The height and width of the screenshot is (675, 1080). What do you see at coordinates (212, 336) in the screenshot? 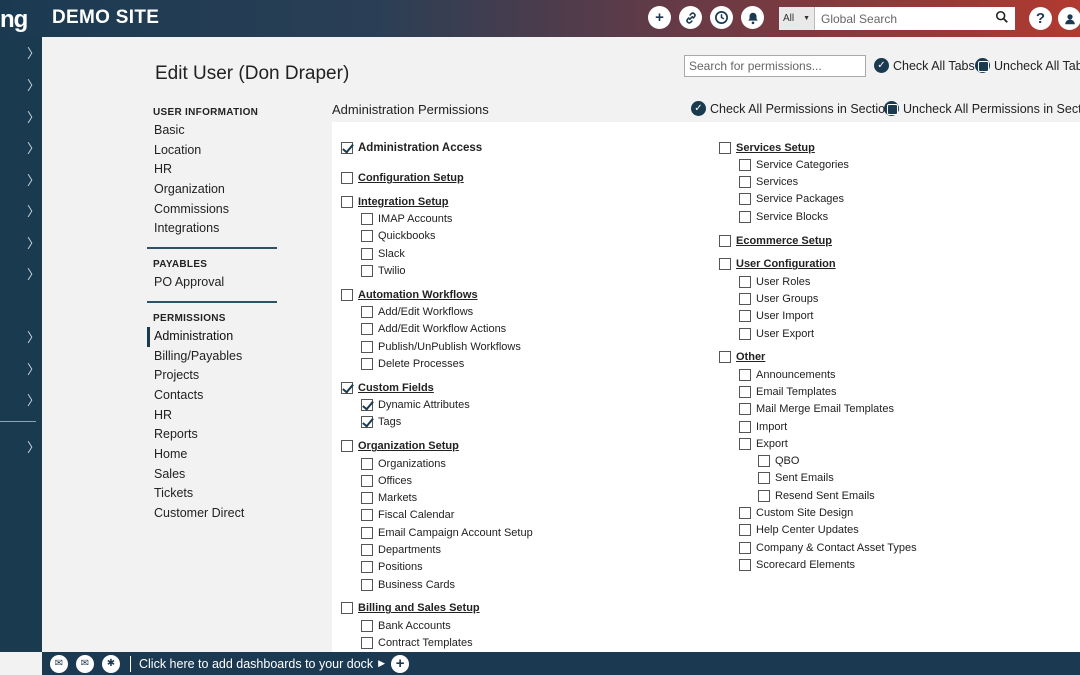
I see `menu-item-administration: Administration` at bounding box center [212, 336].